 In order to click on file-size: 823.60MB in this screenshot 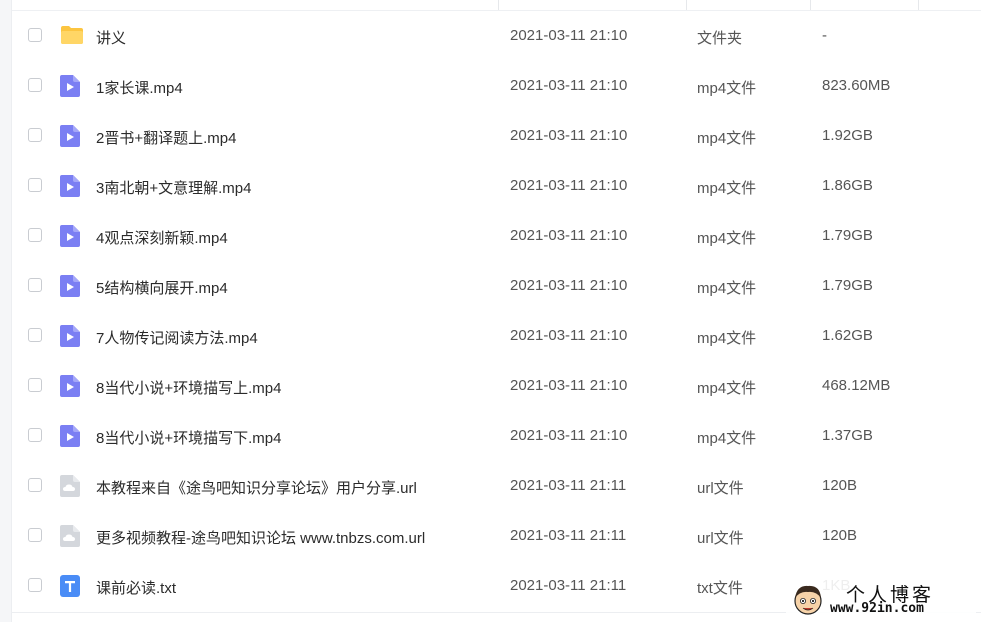, I will do `click(856, 85)`.